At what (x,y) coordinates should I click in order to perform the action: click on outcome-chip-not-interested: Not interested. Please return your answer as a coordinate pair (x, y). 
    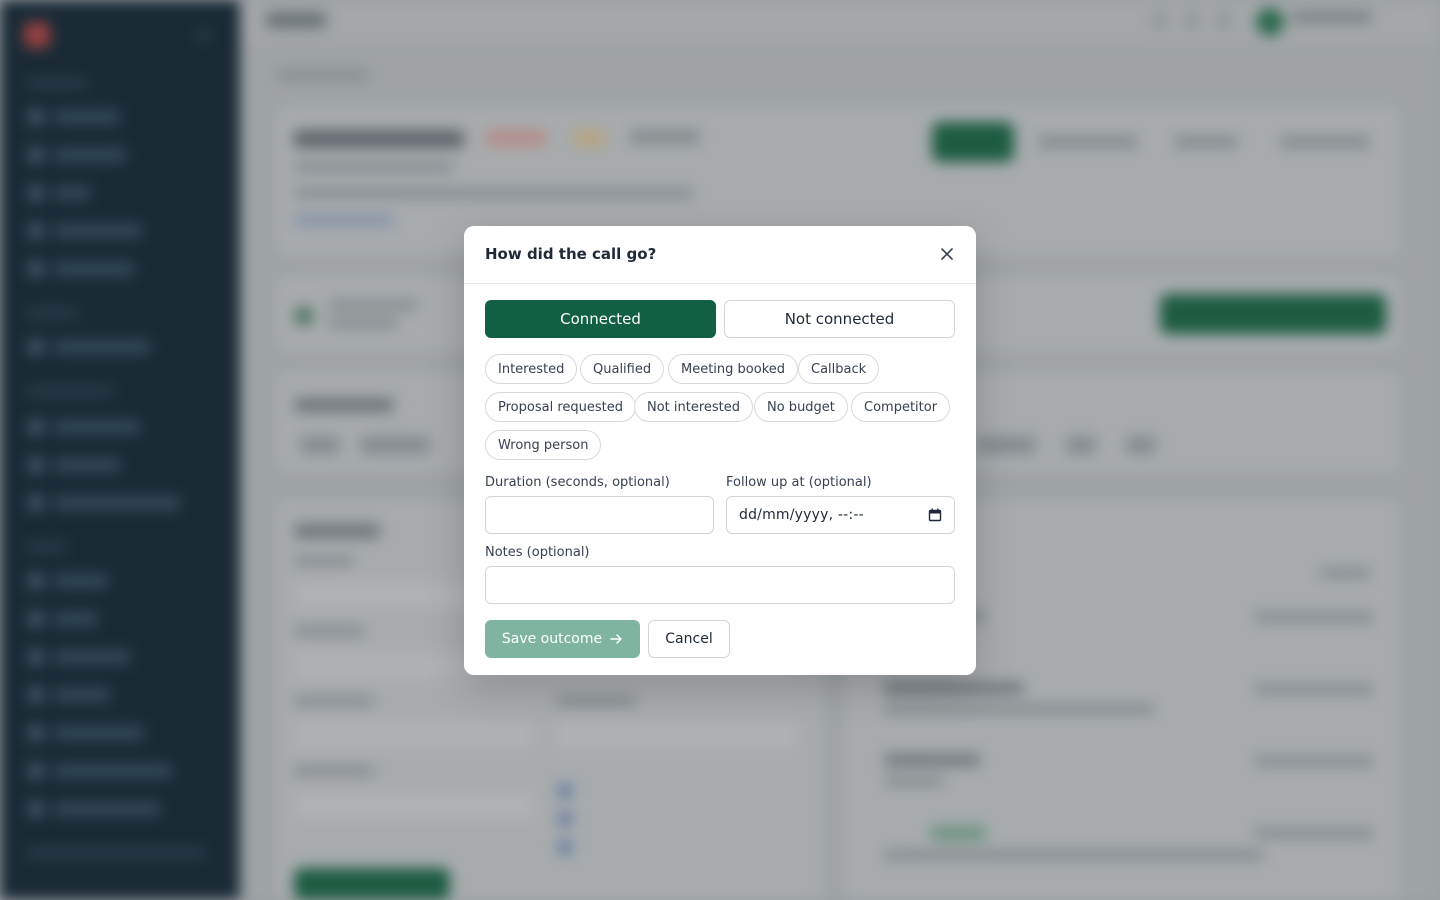
    Looking at the image, I should click on (694, 407).